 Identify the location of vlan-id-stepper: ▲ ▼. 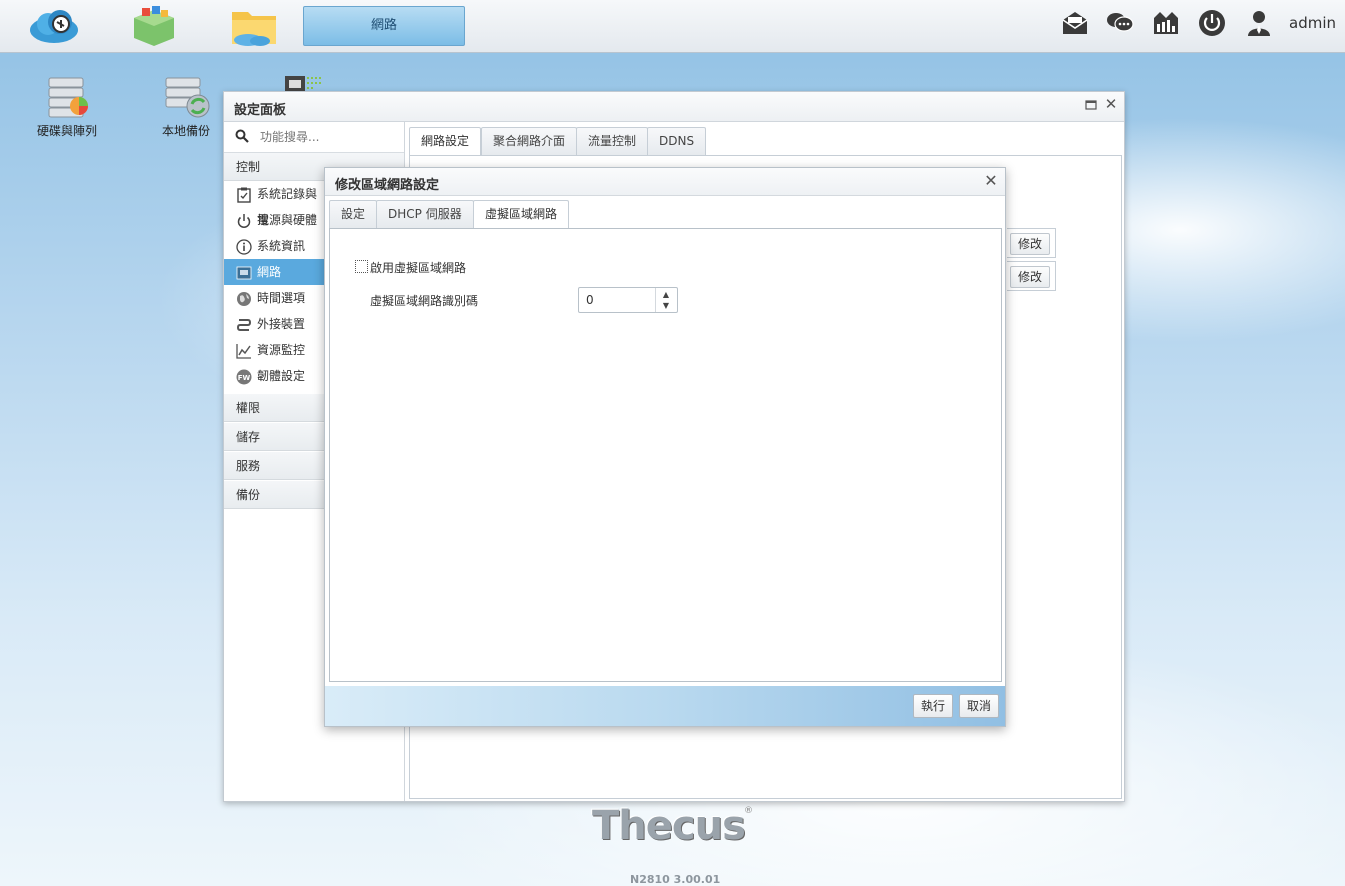
(628, 300).